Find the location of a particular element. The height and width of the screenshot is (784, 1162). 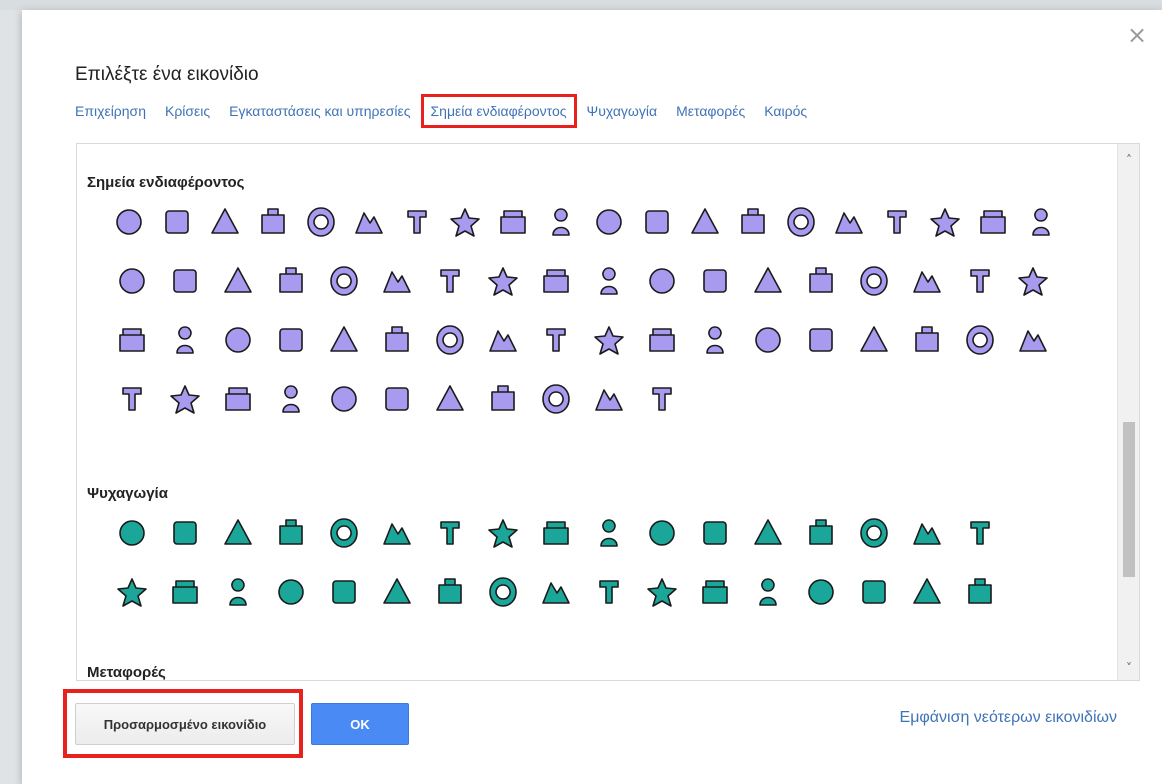

custom-icon-button: Προσαρμοσμένο εικονίδιο is located at coordinates (185, 724).